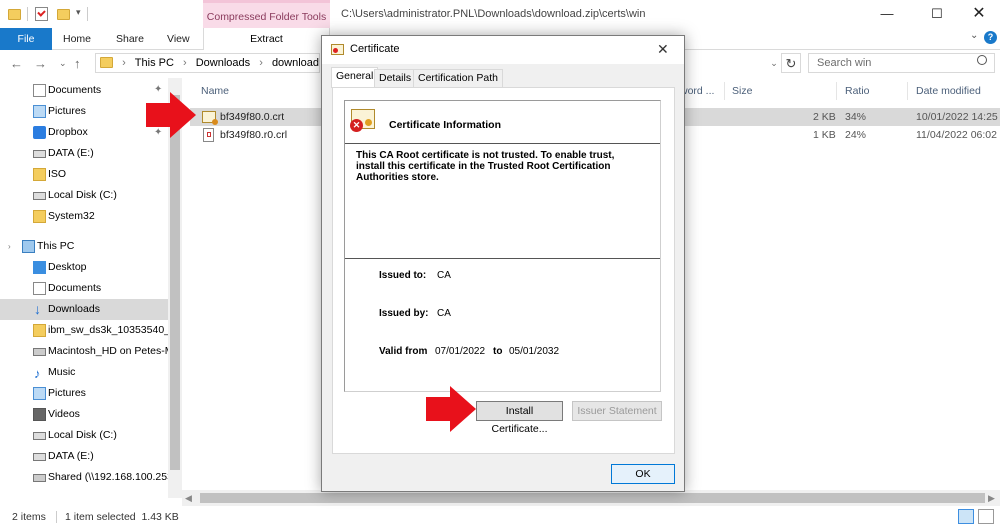 Image resolution: width=1000 pixels, height=527 pixels. I want to click on sidebar-item-downloads: ↓ Downloads, so click(84, 309).